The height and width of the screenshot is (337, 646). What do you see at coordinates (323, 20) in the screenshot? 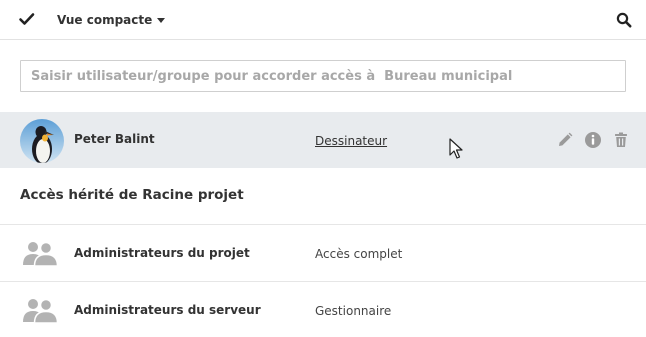
I see `toolbar: Vue compacte` at bounding box center [323, 20].